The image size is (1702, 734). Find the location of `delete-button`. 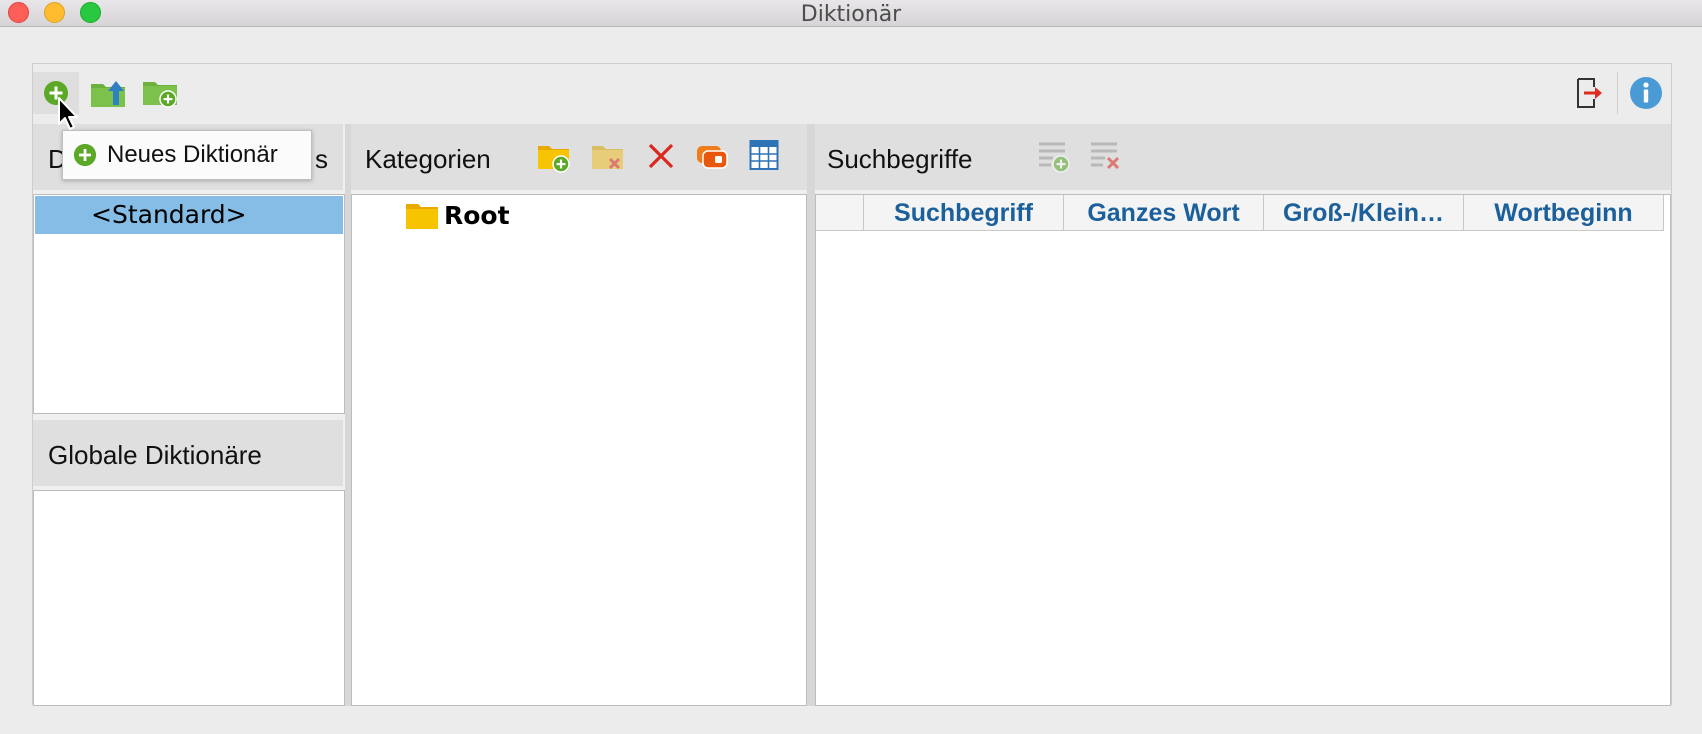

delete-button is located at coordinates (661, 158).